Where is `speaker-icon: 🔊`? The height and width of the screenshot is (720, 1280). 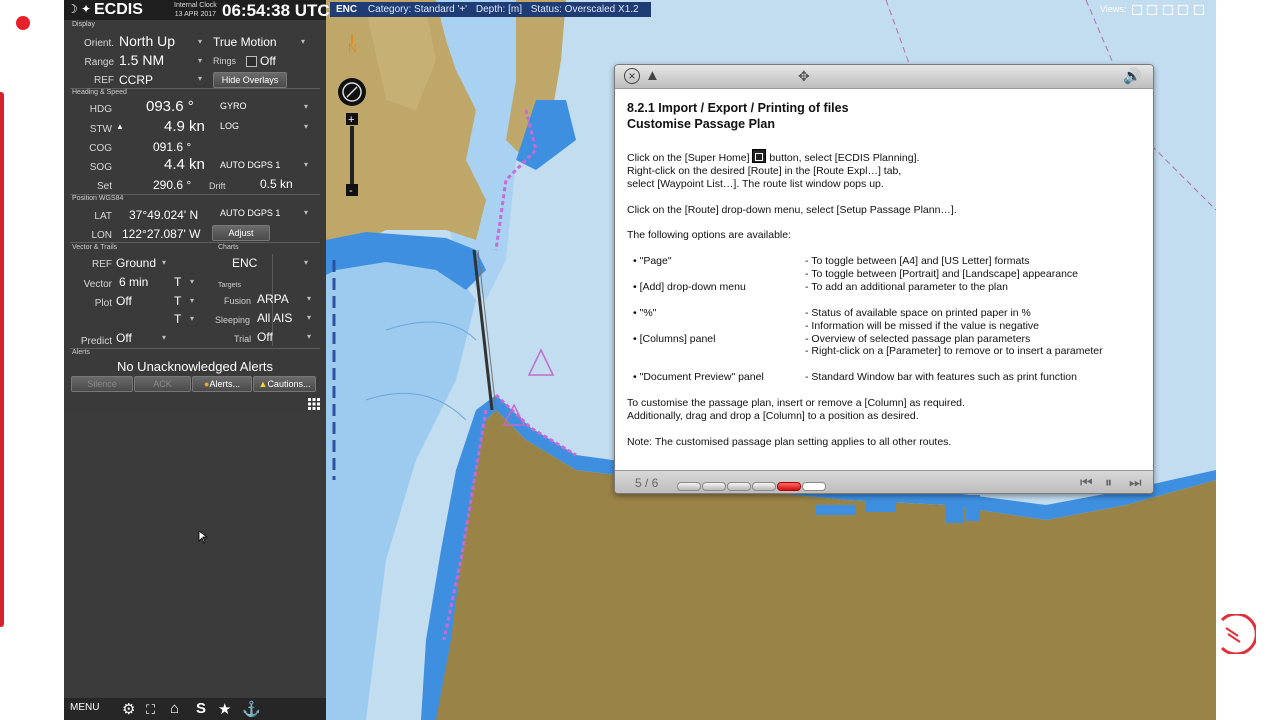 speaker-icon: 🔊 is located at coordinates (1132, 76).